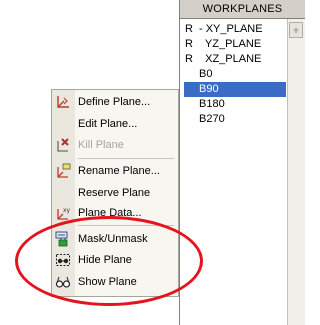 The width and height of the screenshot is (320, 325). What do you see at coordinates (105, 260) in the screenshot?
I see `menu-item-label: Hide Plane` at bounding box center [105, 260].